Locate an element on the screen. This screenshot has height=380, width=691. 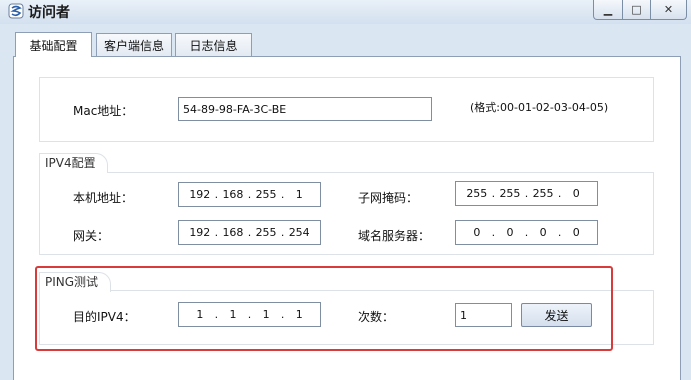
target-ip-label: 目的IPV4： is located at coordinates (104, 317).